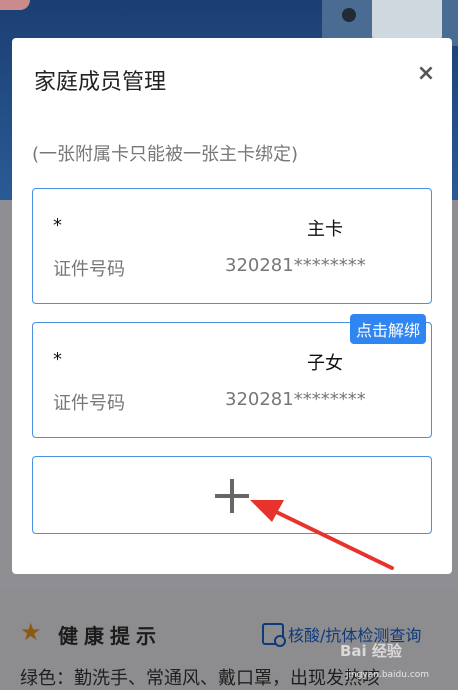  What do you see at coordinates (200, 678) in the screenshot?
I see `health-tips-text: 绿色：勤洗手、常通风、戴口罩，出现发热咳` at bounding box center [200, 678].